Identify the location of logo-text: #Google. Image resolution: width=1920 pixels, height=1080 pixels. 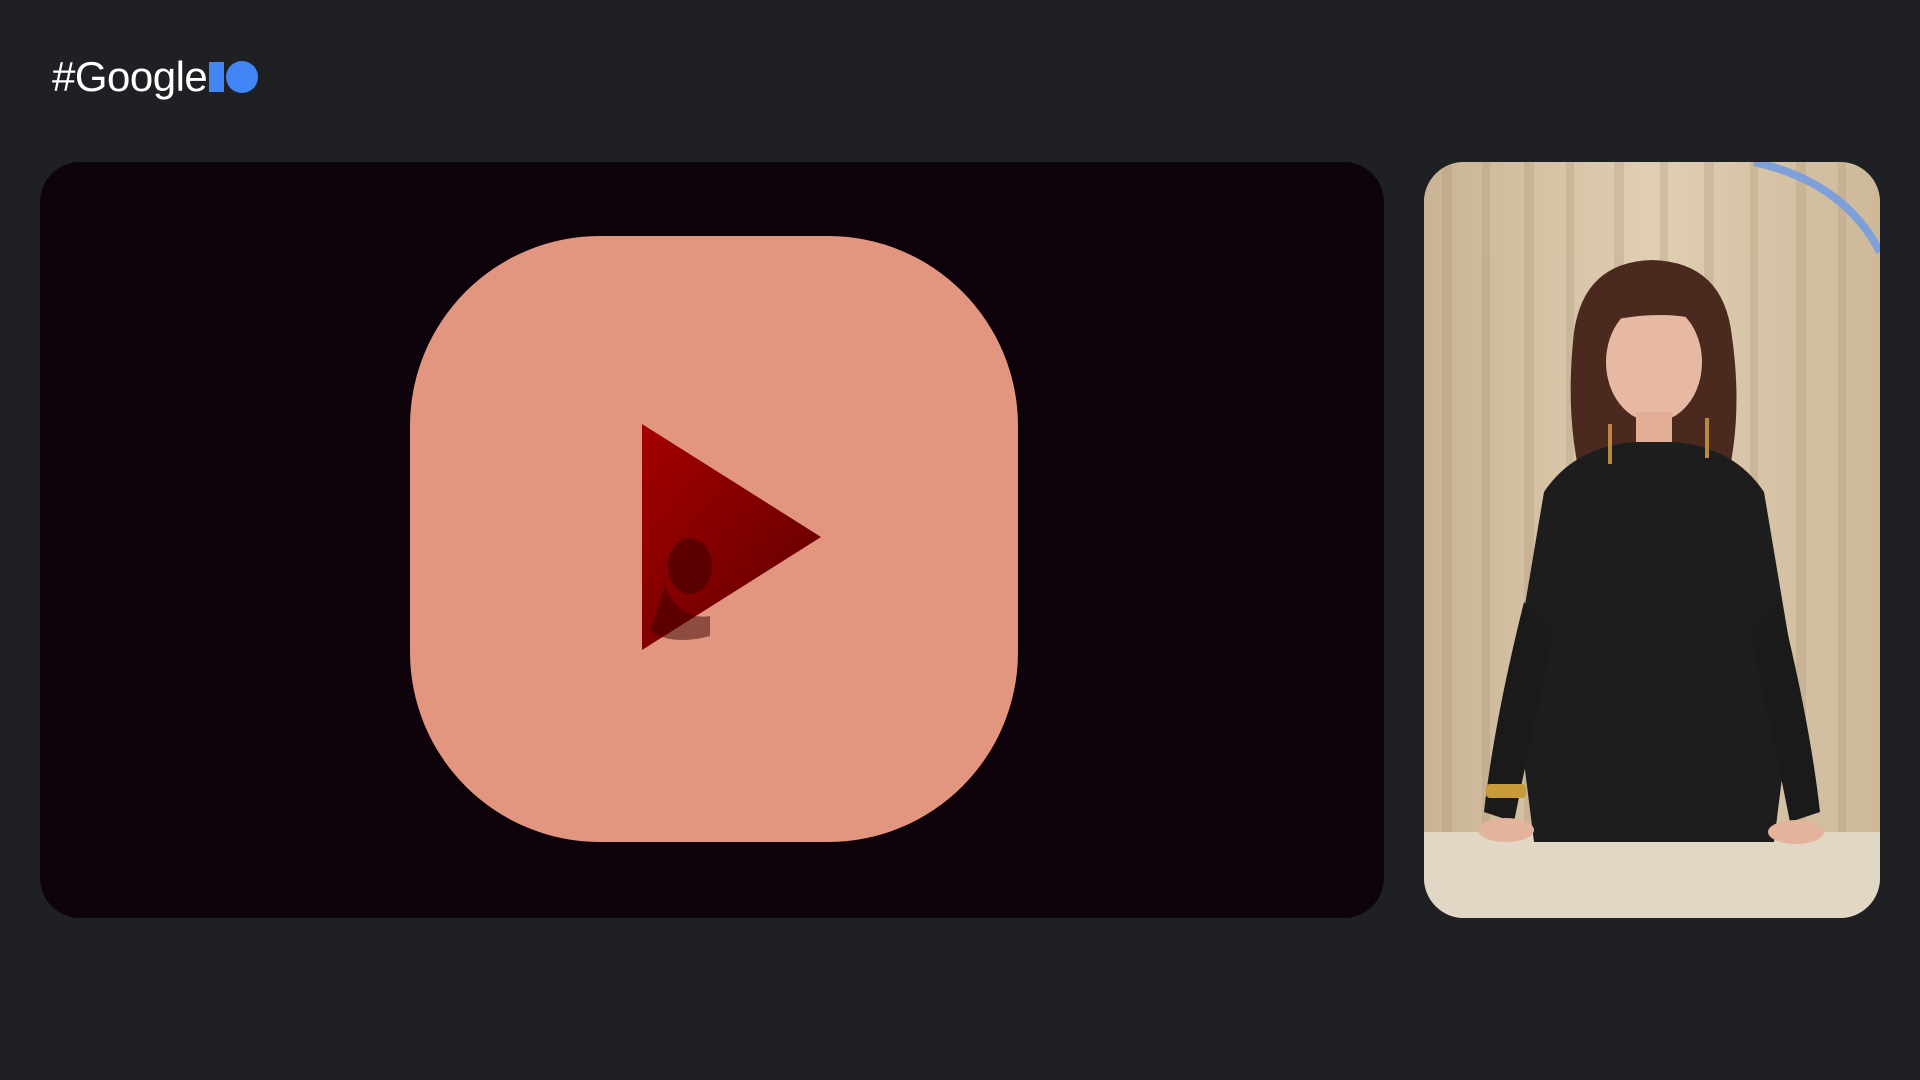
(130, 76).